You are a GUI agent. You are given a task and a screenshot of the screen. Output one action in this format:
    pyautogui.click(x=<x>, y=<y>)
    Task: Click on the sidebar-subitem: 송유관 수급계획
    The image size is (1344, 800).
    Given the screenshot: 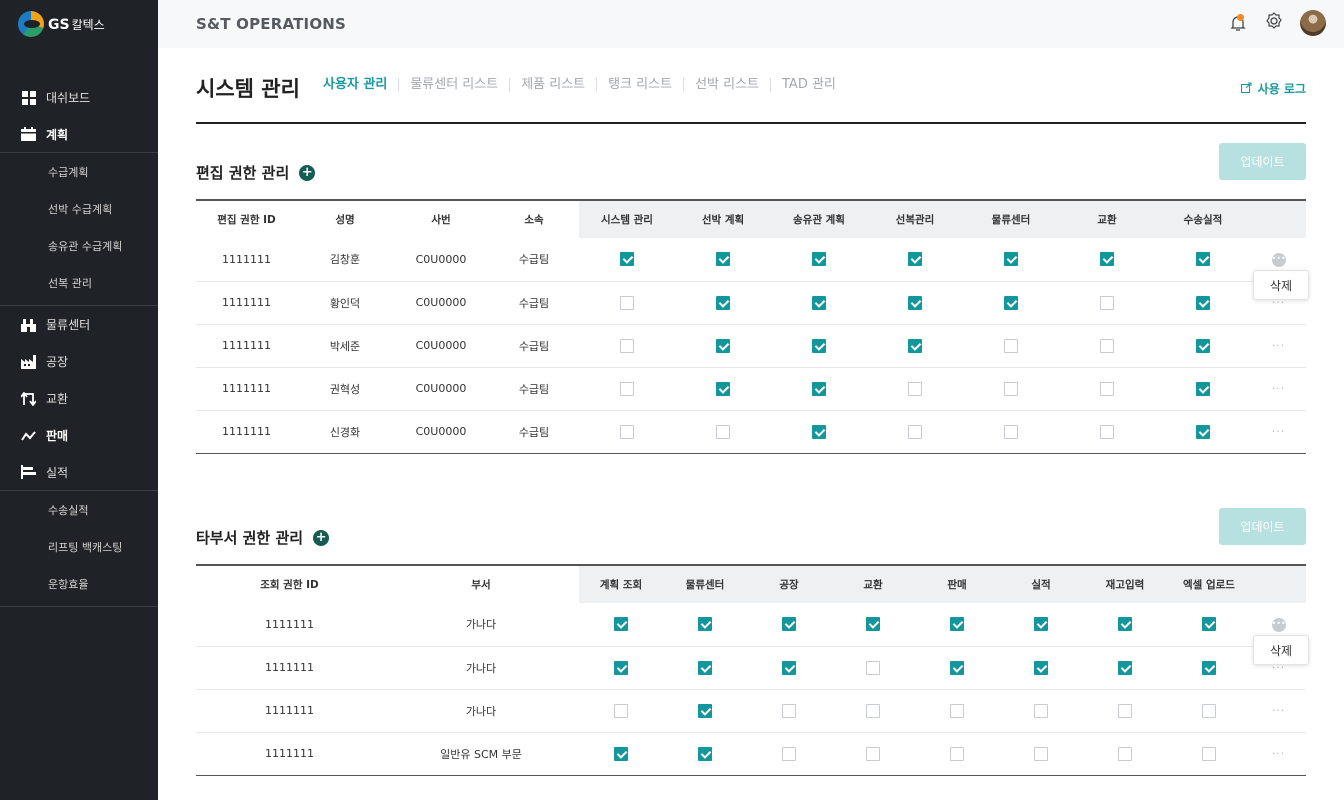 What is the action you would take?
    pyautogui.click(x=79, y=245)
    